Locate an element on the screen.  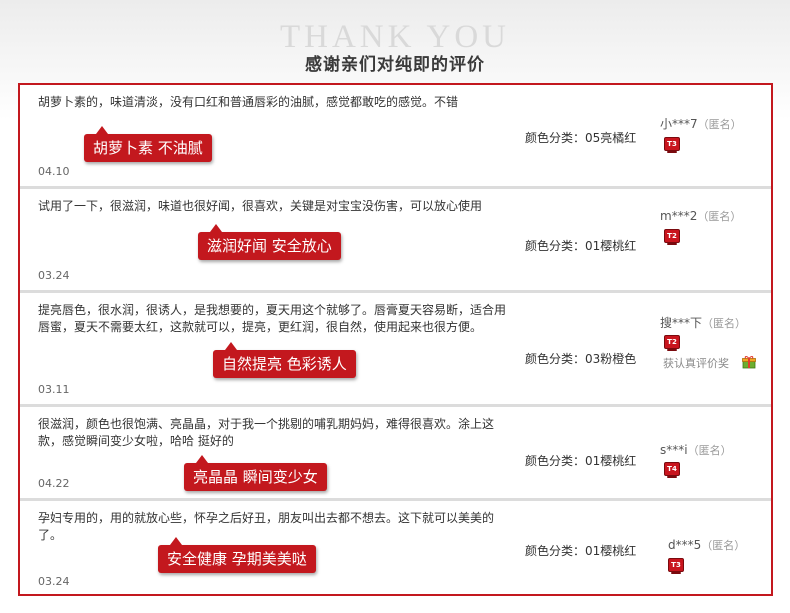
review-date: 04.10 is located at coordinates (54, 171).